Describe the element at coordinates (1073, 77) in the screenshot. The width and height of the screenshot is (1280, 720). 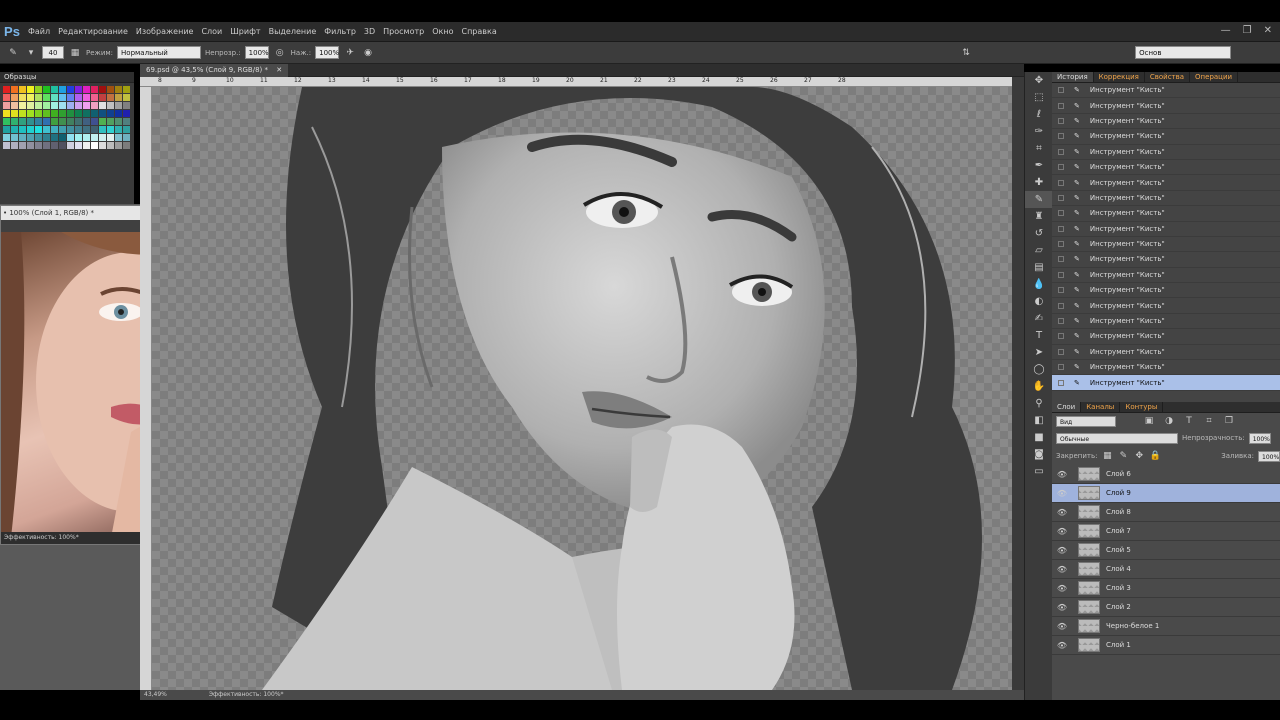
I see `tab-history: История` at that location.